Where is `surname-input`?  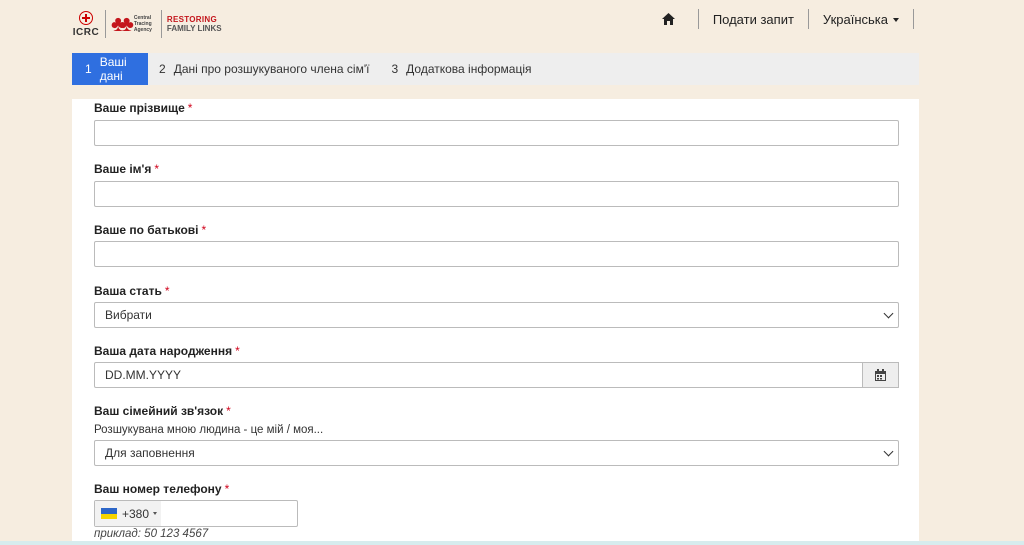
surname-input is located at coordinates (496, 133).